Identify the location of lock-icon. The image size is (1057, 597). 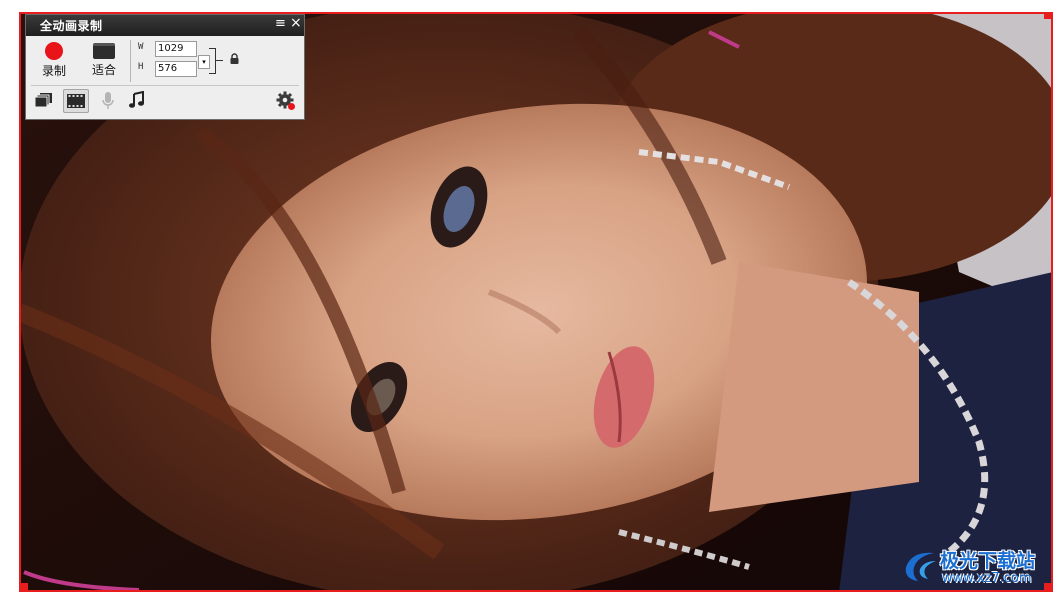
(234, 59).